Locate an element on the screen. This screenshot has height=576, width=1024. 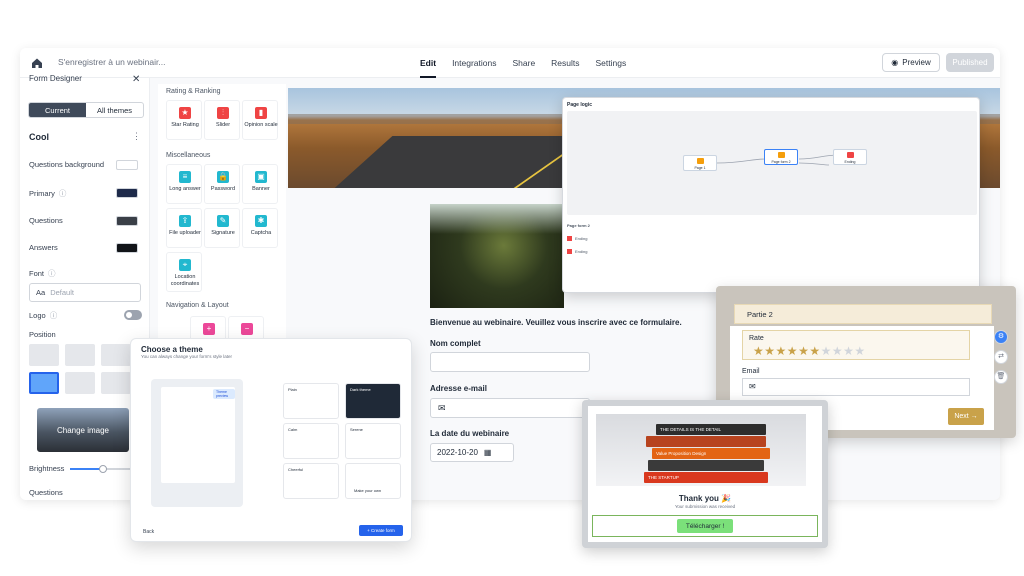
theme-card-cheerful: Cheerful is located at coordinates (311, 481).